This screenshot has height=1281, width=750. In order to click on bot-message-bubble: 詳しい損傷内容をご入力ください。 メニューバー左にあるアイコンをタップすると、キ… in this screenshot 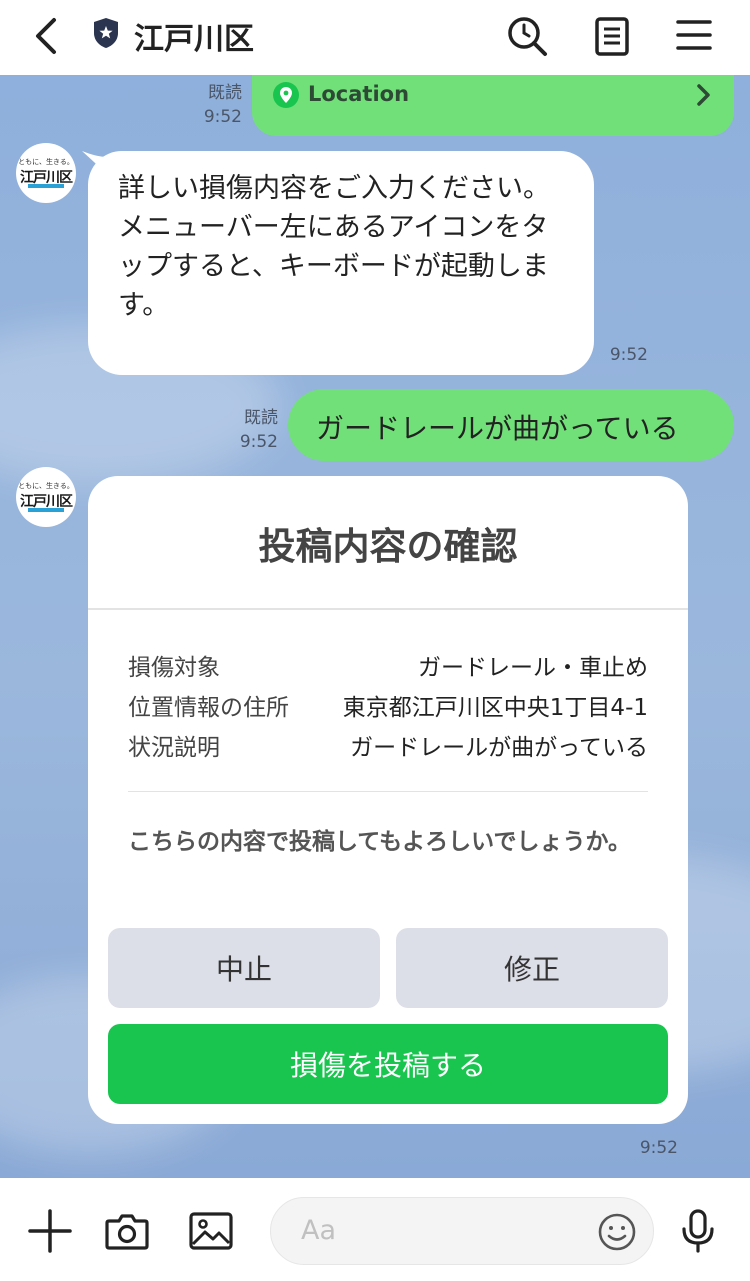, I will do `click(341, 263)`.